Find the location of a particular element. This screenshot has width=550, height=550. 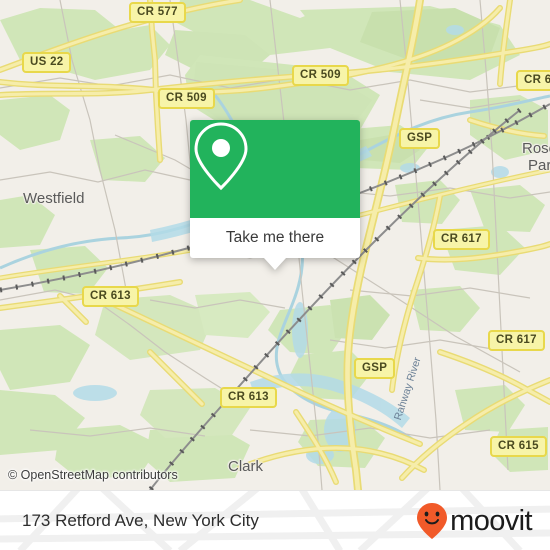

moovit-wordmark: moovit is located at coordinates (491, 520).